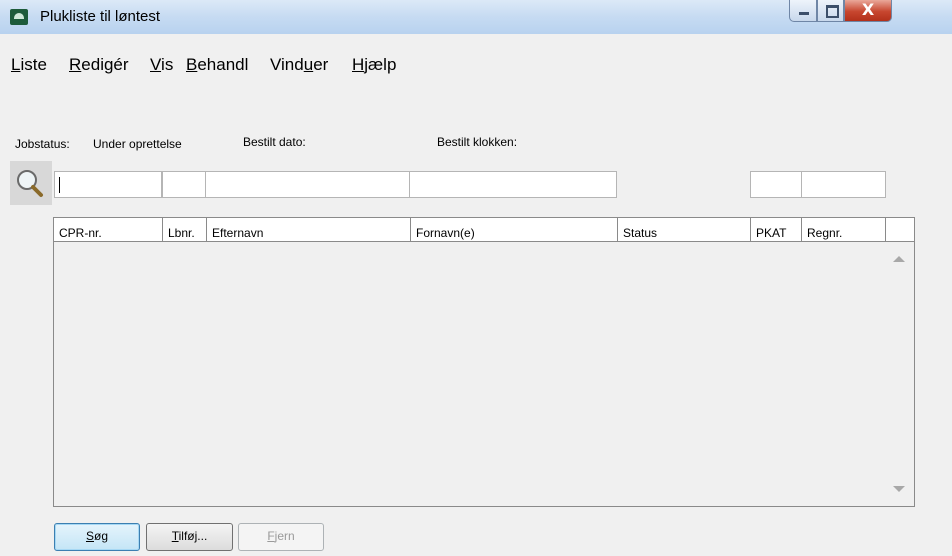 The width and height of the screenshot is (952, 556). I want to click on close-icon: X, so click(868, 9).